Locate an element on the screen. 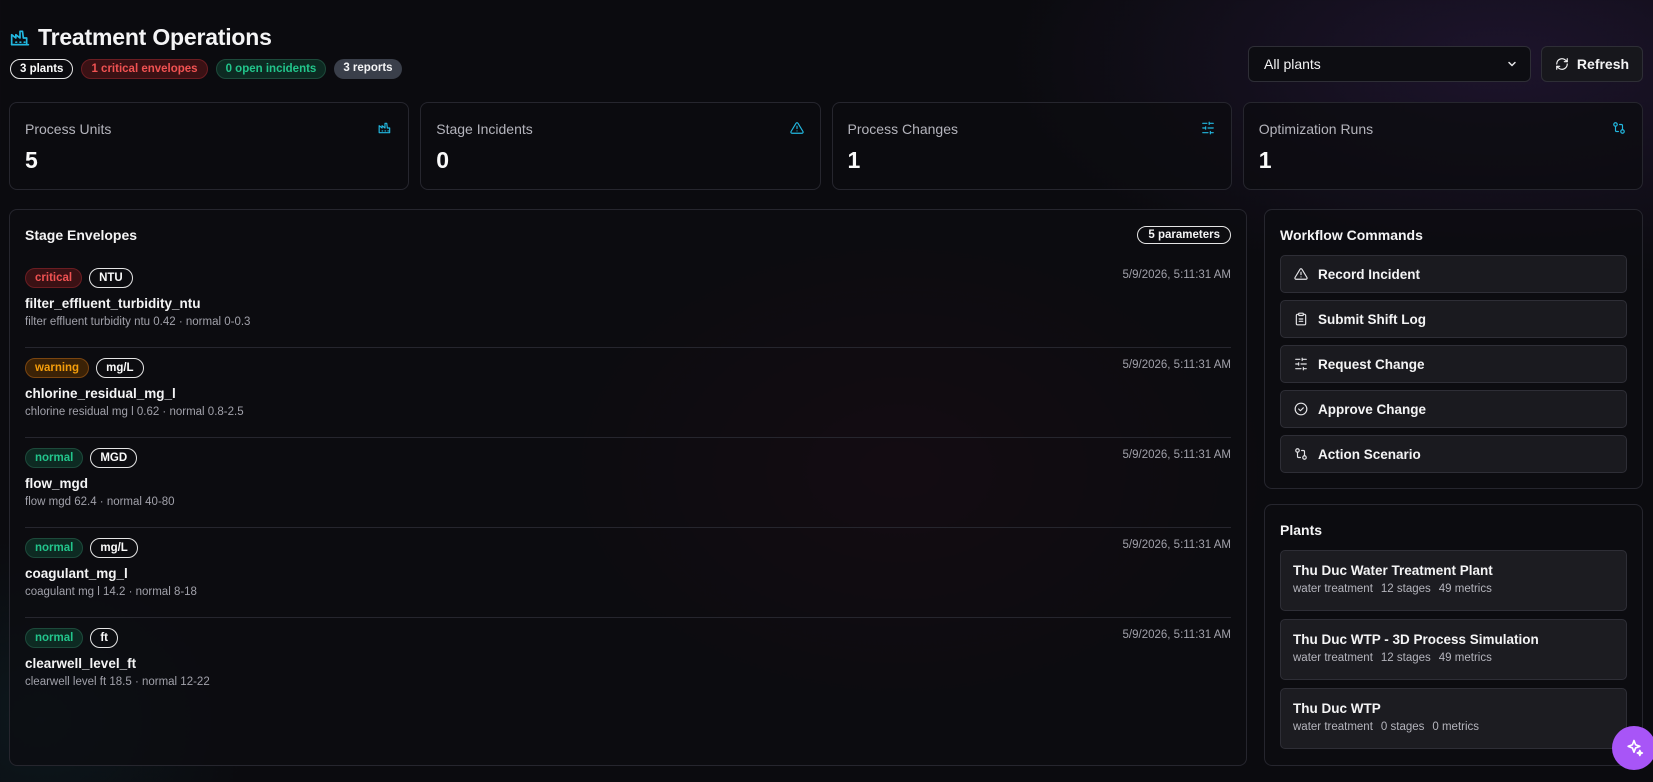 This screenshot has width=1653, height=782. record-incident-button: Record Incident is located at coordinates (1453, 274).